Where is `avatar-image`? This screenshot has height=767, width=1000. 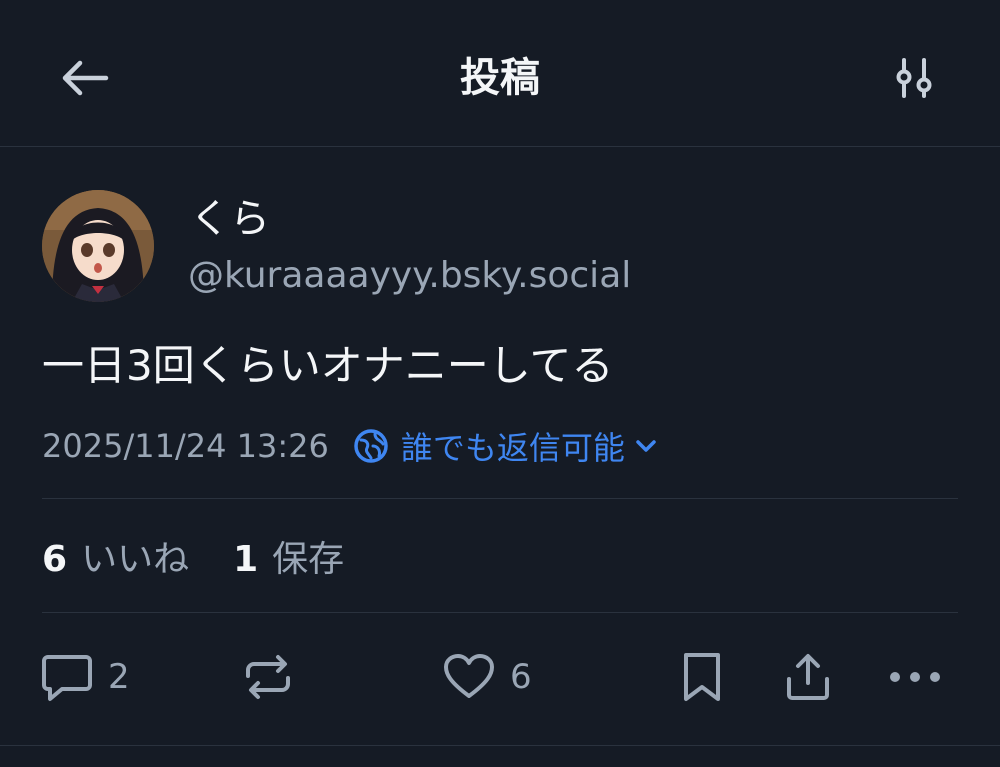 avatar-image is located at coordinates (98, 246).